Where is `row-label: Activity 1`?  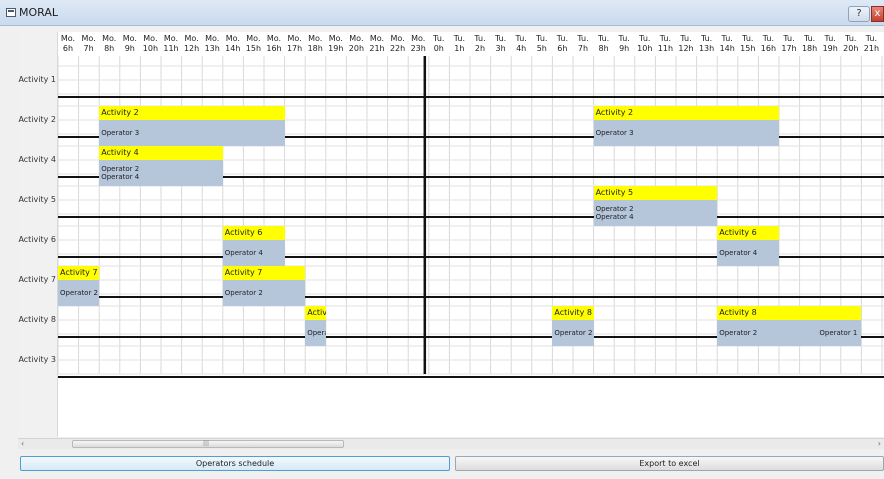
row-label: Activity 1 is located at coordinates (37, 79).